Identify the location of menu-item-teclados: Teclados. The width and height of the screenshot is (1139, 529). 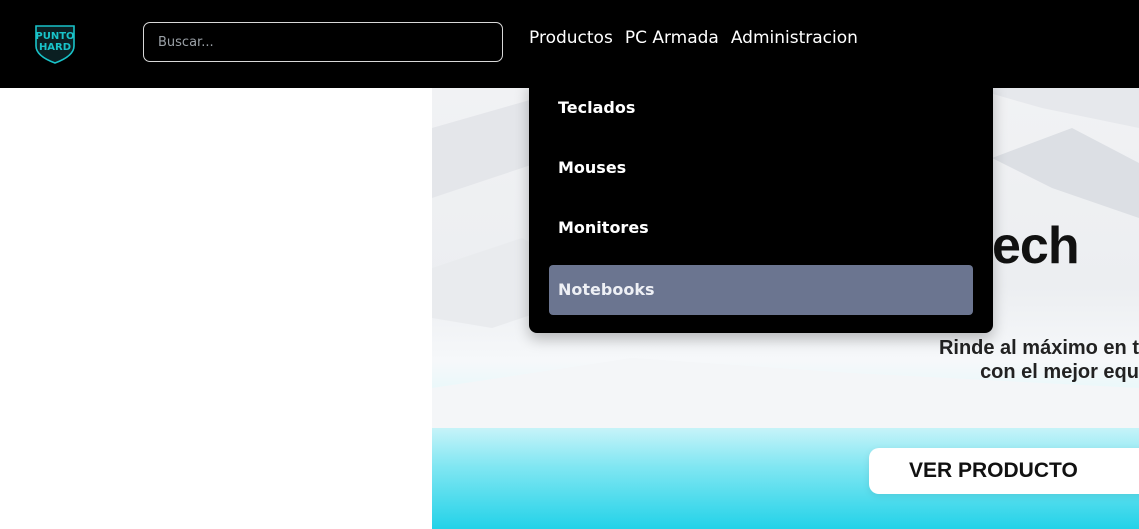
(761, 108).